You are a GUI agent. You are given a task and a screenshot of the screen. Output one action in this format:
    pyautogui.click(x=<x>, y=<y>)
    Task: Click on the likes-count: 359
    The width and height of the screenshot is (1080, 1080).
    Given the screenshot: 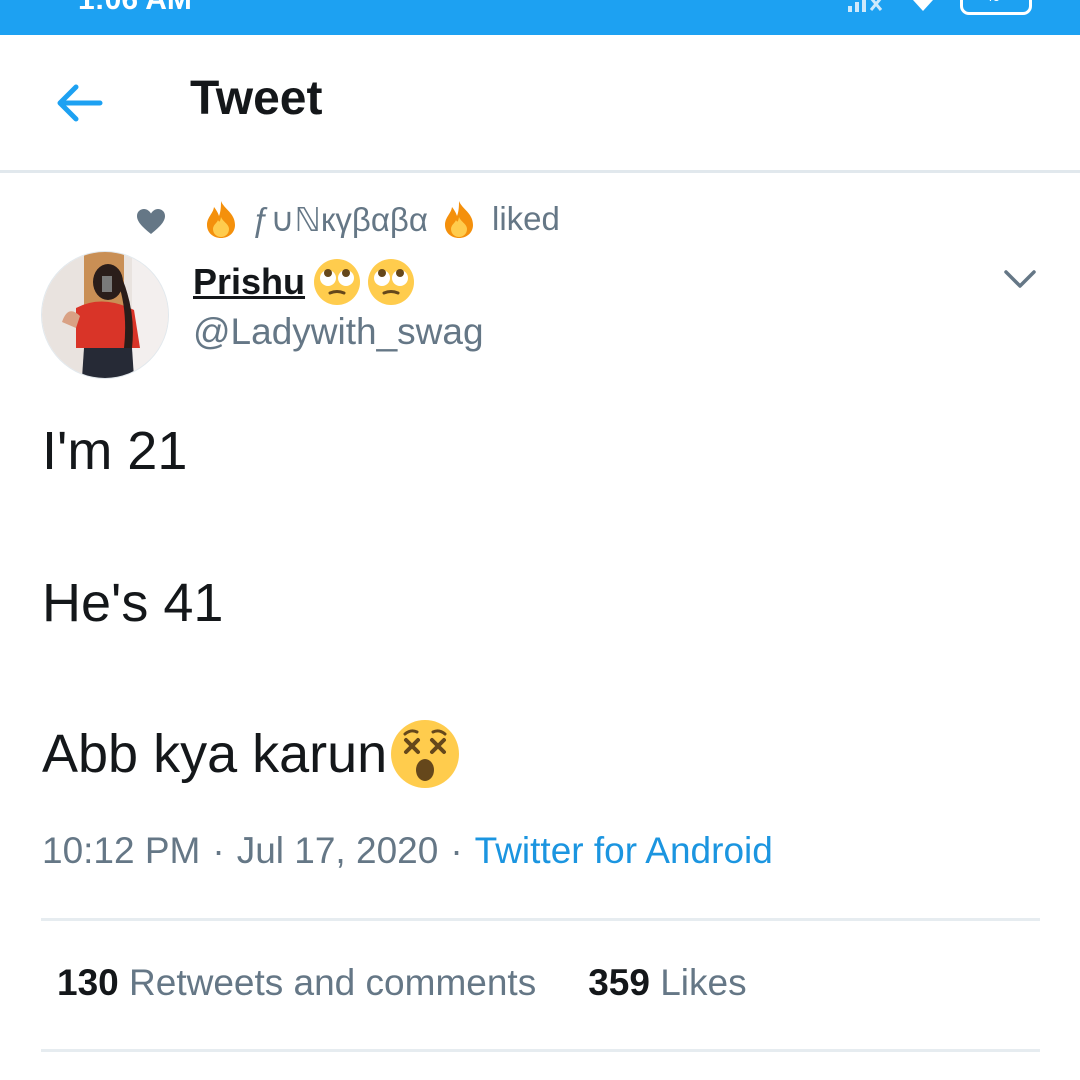 What is the action you would take?
    pyautogui.click(x=619, y=982)
    